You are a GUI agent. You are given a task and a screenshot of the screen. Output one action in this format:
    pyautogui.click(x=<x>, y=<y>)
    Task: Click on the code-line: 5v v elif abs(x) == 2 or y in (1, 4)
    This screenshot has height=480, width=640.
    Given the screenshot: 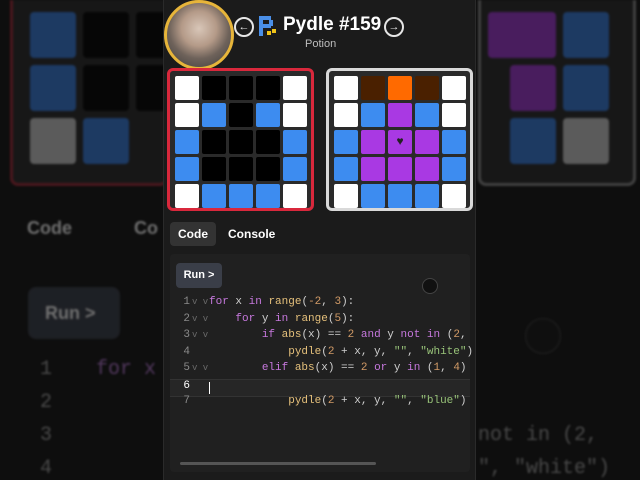 What is the action you would take?
    pyautogui.click(x=320, y=370)
    